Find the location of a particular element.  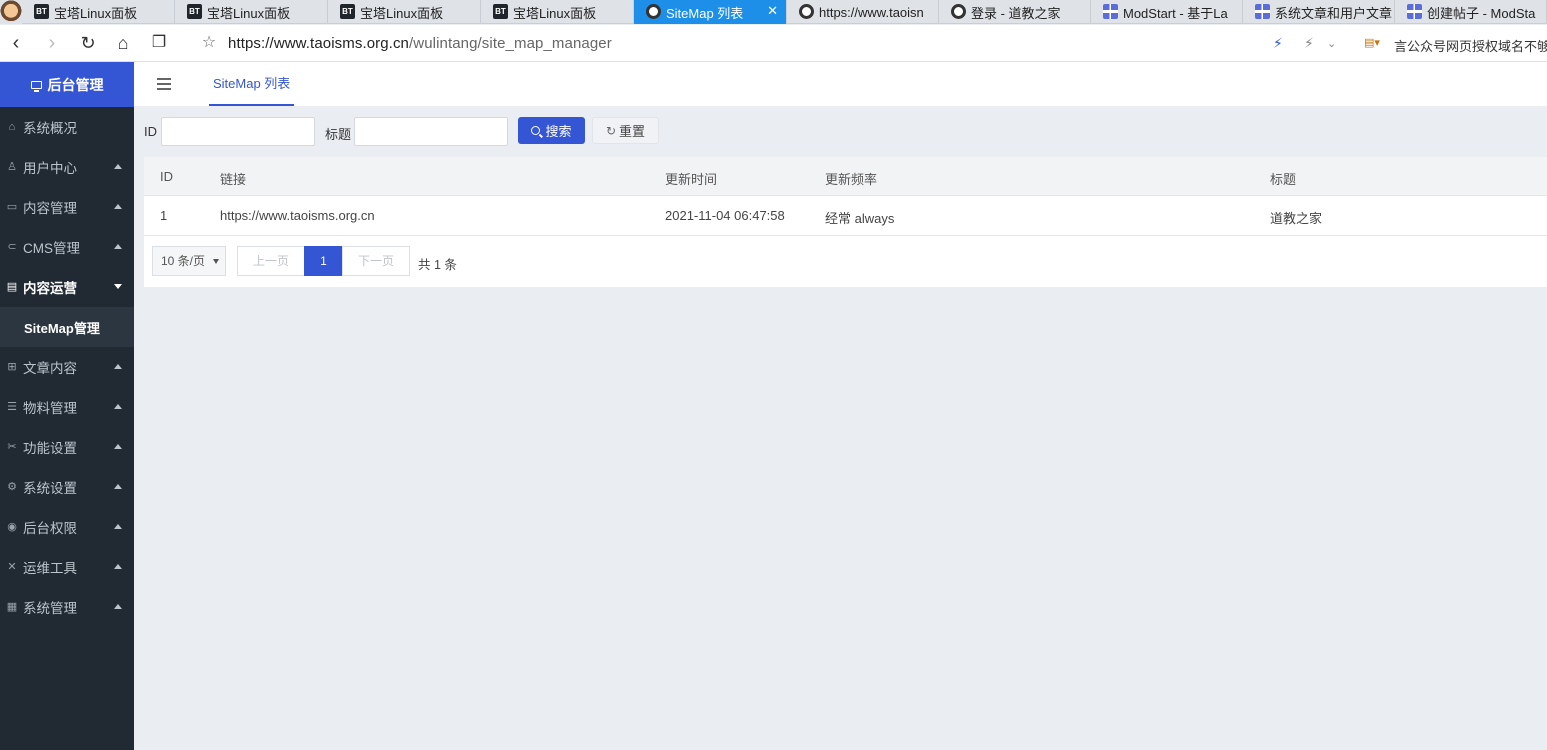

menu-toggle-icon is located at coordinates (164, 84).